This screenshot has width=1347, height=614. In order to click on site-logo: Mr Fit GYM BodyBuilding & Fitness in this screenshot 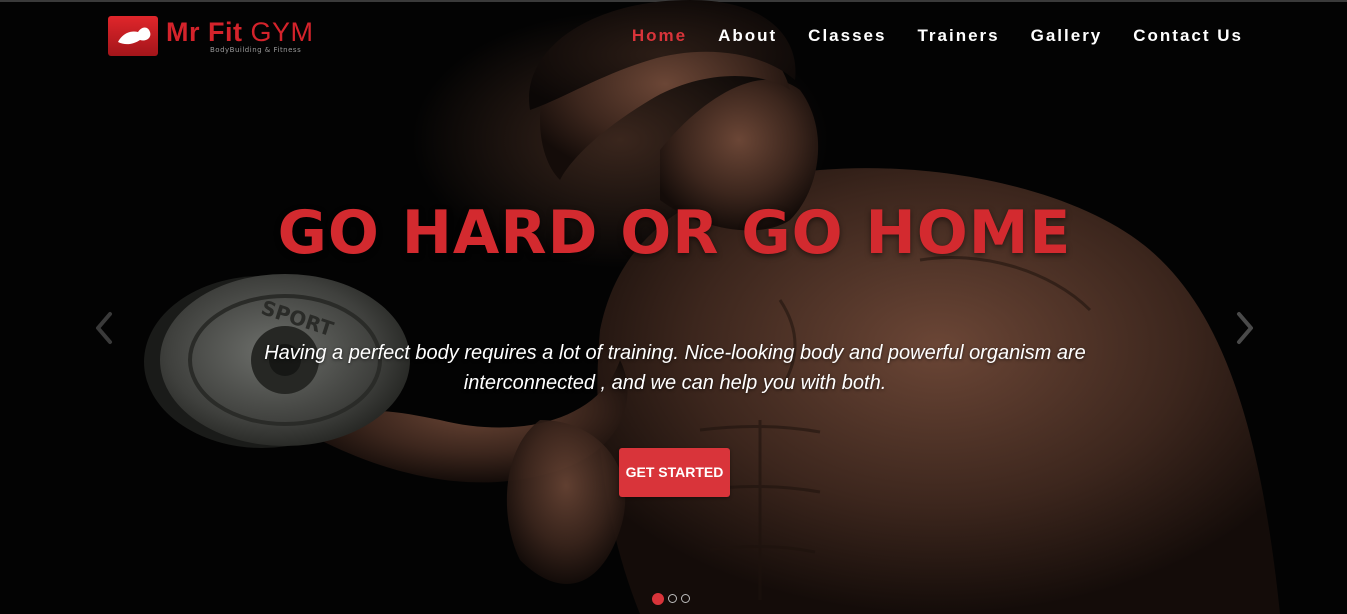, I will do `click(233, 37)`.